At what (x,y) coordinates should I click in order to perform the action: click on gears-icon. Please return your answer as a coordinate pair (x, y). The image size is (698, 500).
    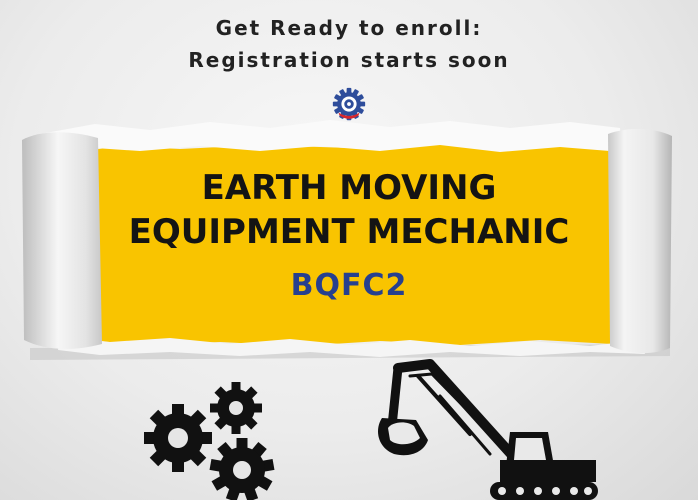
    Looking at the image, I should click on (209, 441).